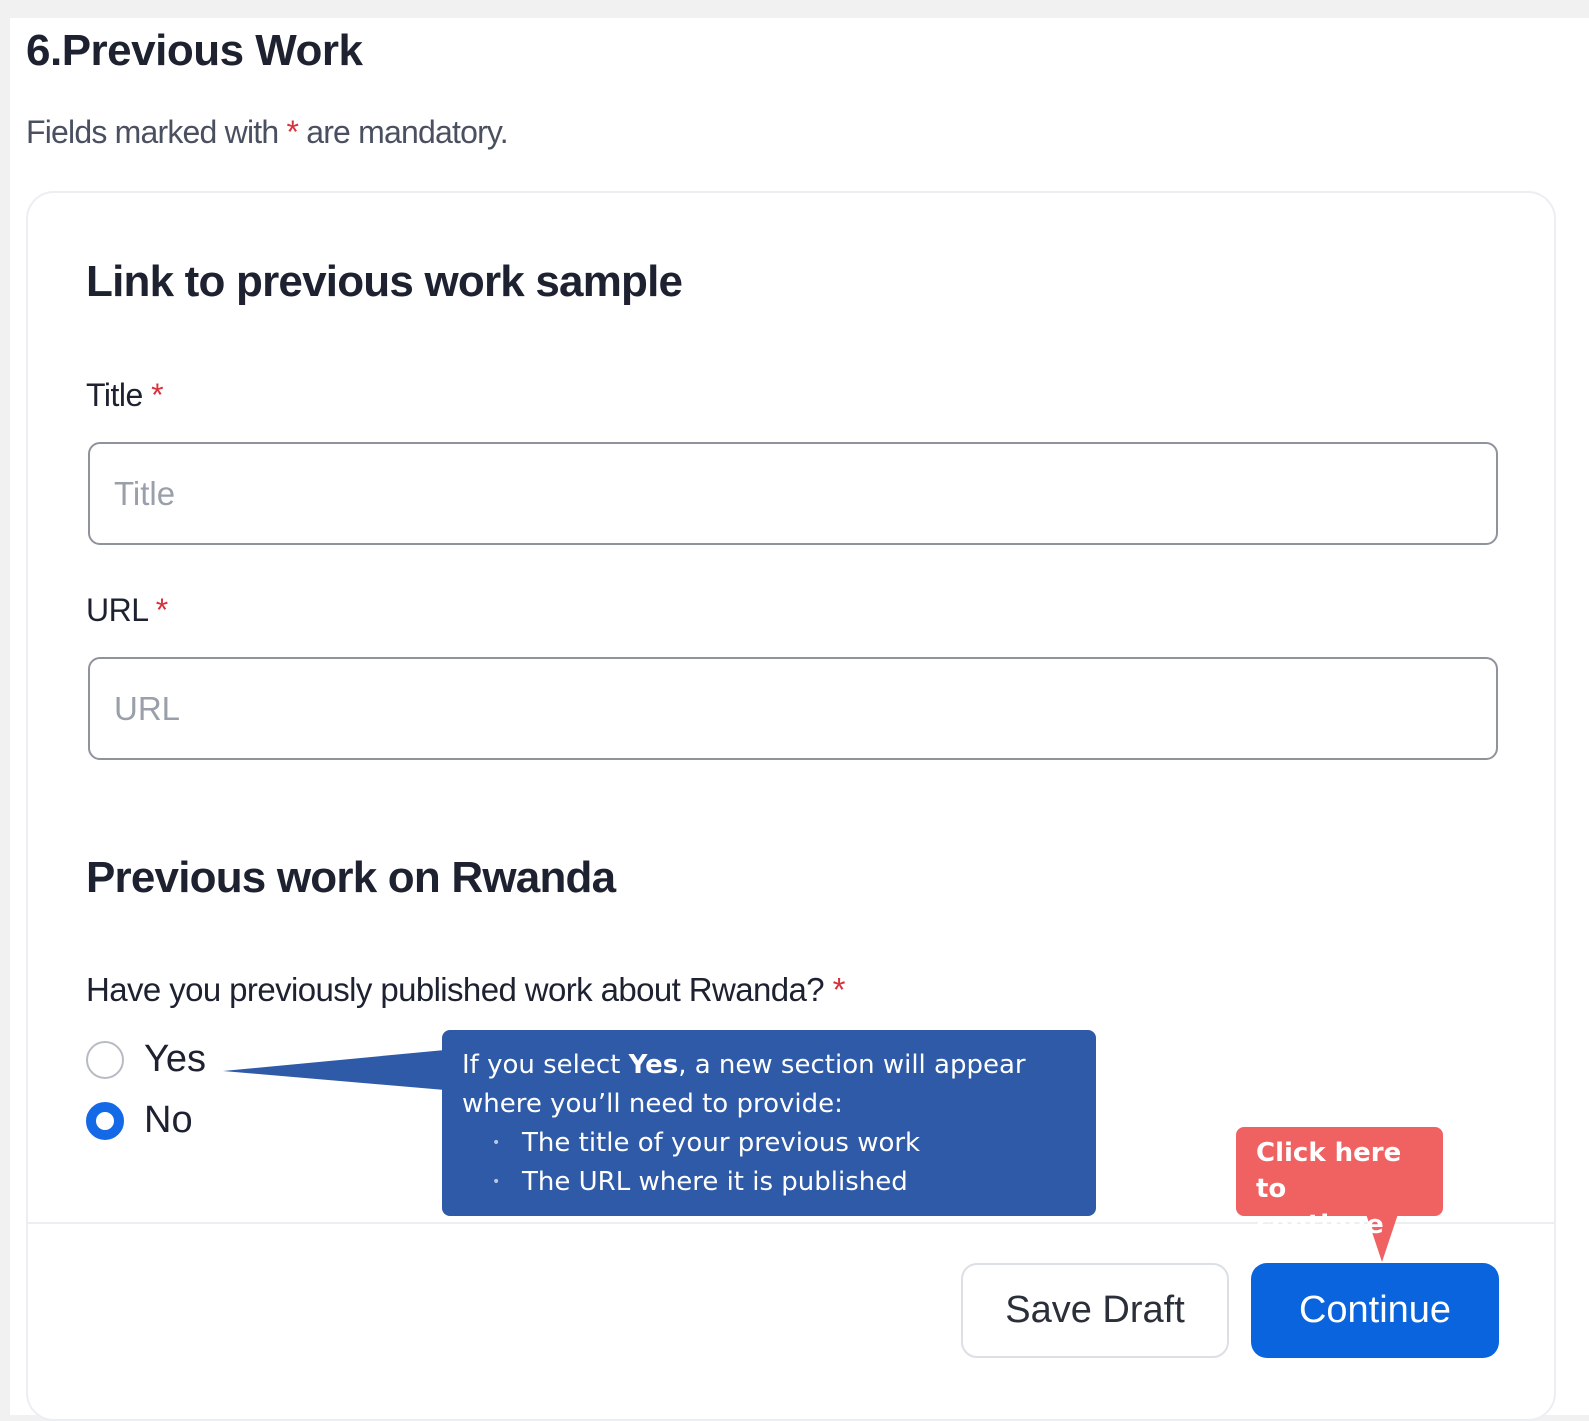  What do you see at coordinates (1095, 1310) in the screenshot?
I see `save-draft-button: Save Draft` at bounding box center [1095, 1310].